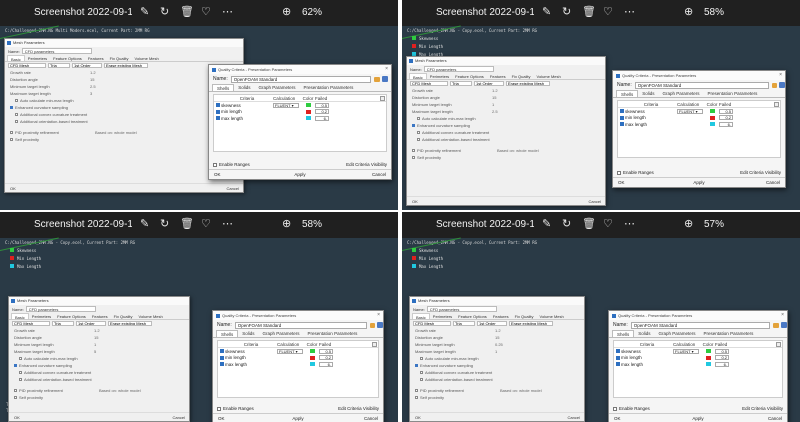 This screenshot has height=422, width=800. I want to click on criteria-failed-input: 0.5, so click(726, 111).